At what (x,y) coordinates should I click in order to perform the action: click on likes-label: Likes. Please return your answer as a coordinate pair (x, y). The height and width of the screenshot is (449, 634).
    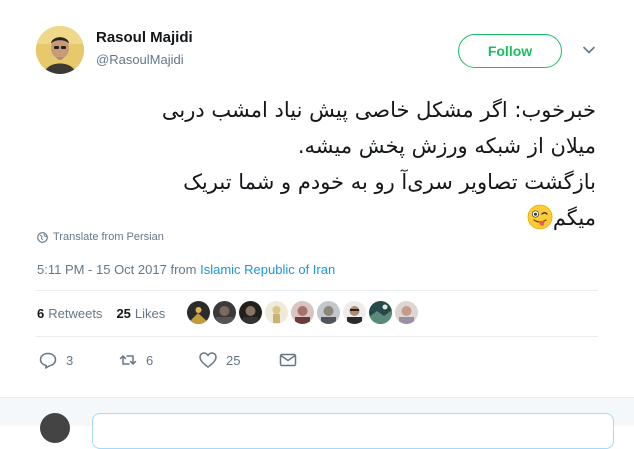
    Looking at the image, I should click on (150, 313).